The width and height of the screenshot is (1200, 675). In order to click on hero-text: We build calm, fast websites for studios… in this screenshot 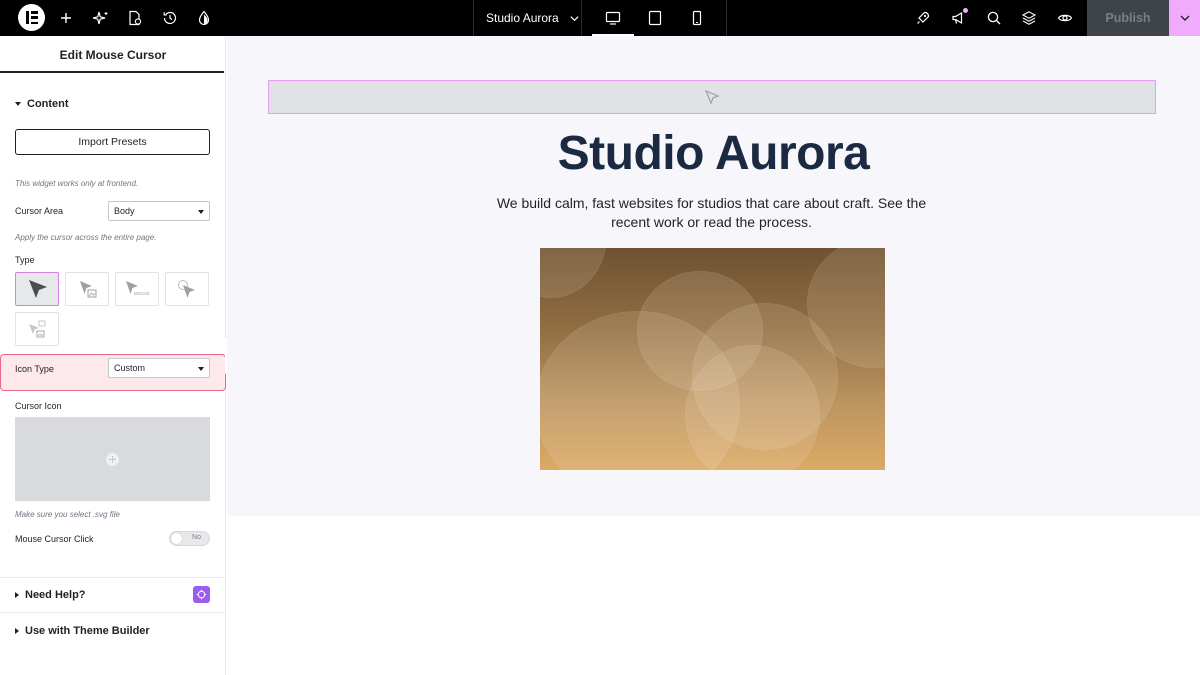, I will do `click(711, 212)`.